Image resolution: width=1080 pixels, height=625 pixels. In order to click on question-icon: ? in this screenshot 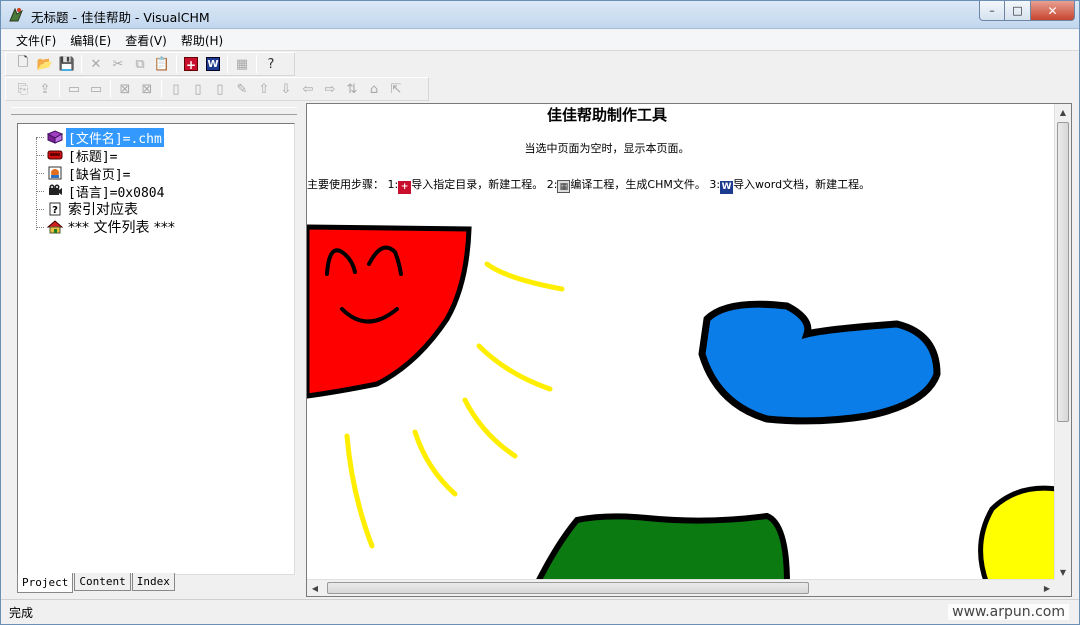, I will do `click(55, 209)`.